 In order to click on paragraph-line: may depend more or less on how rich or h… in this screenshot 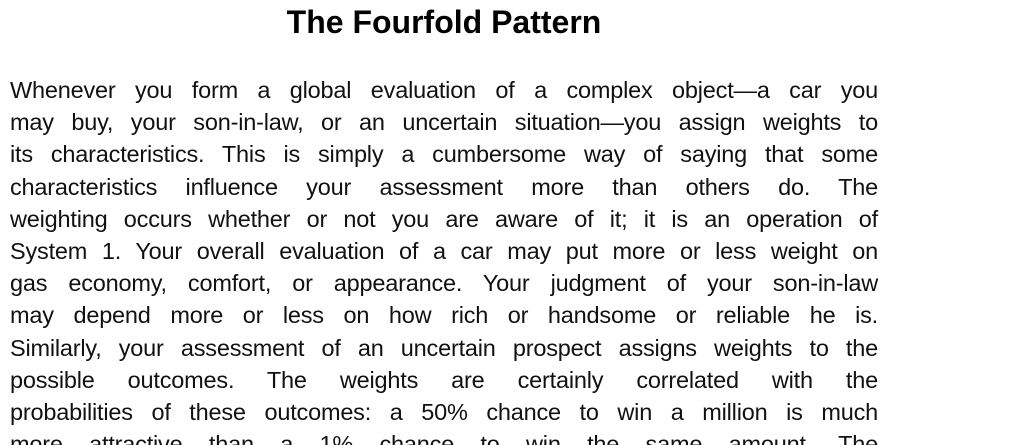, I will do `click(444, 315)`.